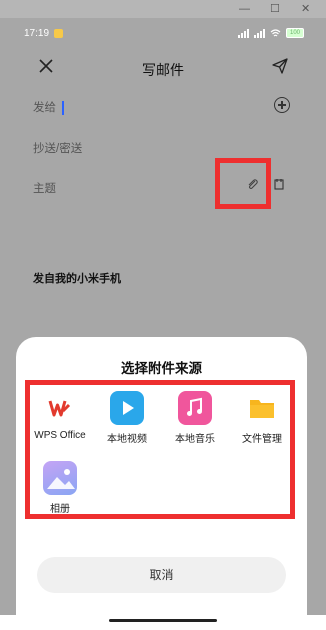  What do you see at coordinates (195, 439) in the screenshot?
I see `option-label: 本地音乐` at bounding box center [195, 439].